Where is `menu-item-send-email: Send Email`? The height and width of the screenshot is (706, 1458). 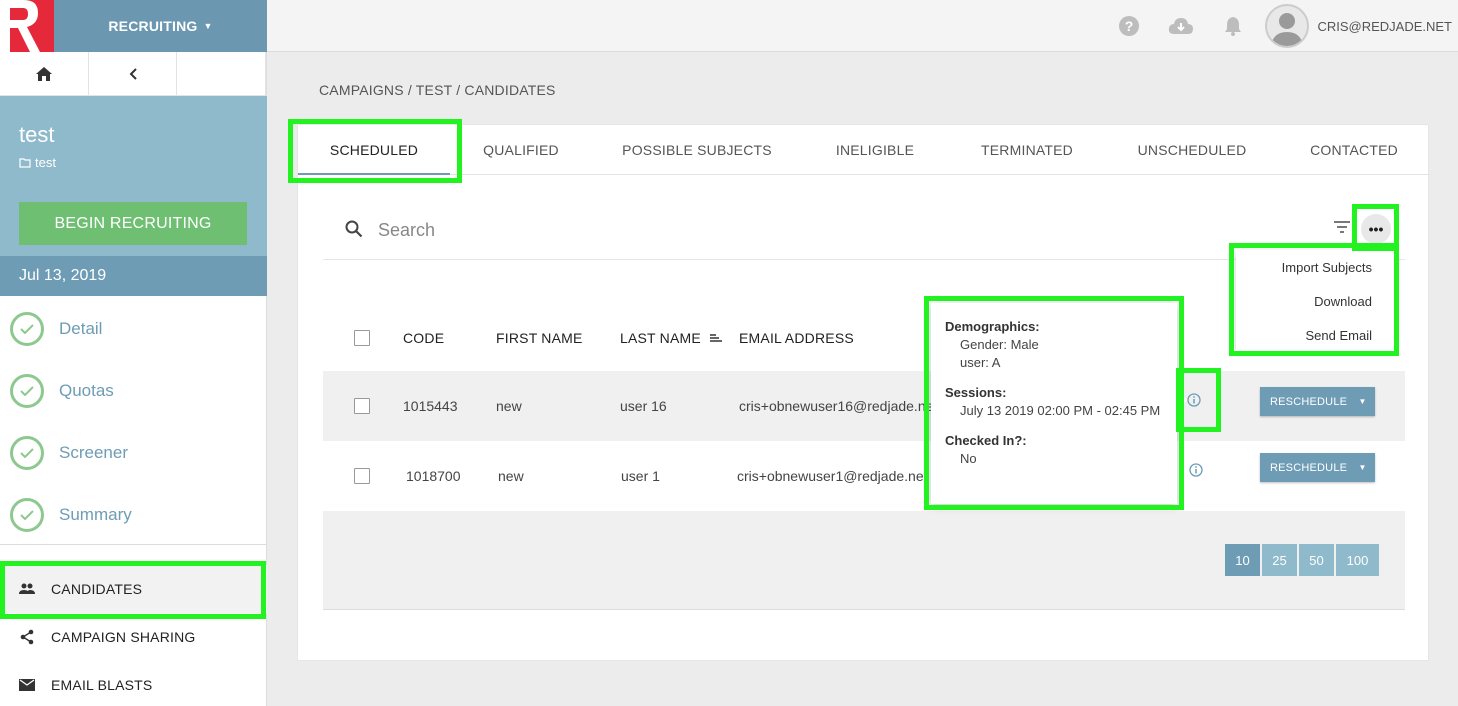 menu-item-send-email: Send Email is located at coordinates (1315, 335).